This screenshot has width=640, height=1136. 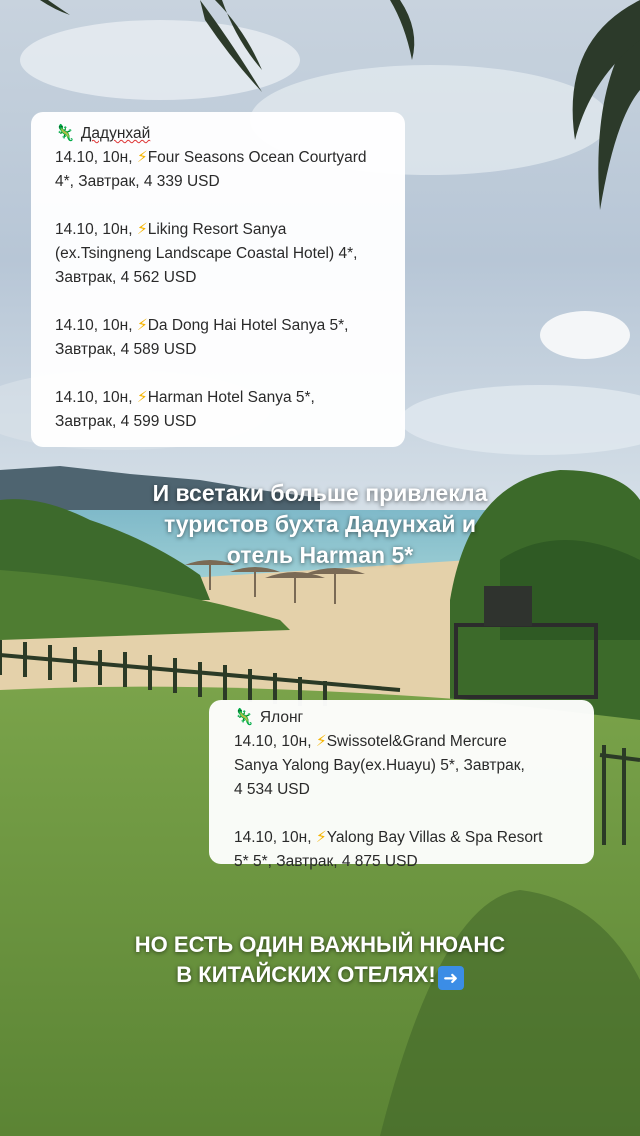 What do you see at coordinates (231, 397) in the screenshot?
I see `offer-hotel: Harman Hotel Sanya 5*,` at bounding box center [231, 397].